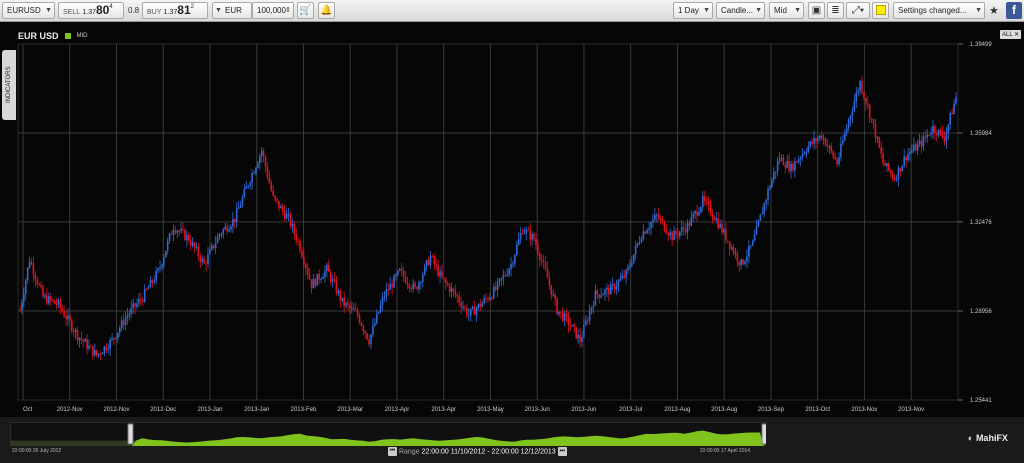 The image size is (1024, 463). Describe the element at coordinates (939, 10) in the screenshot. I see `settings-select: Settings changed... ▼` at that location.